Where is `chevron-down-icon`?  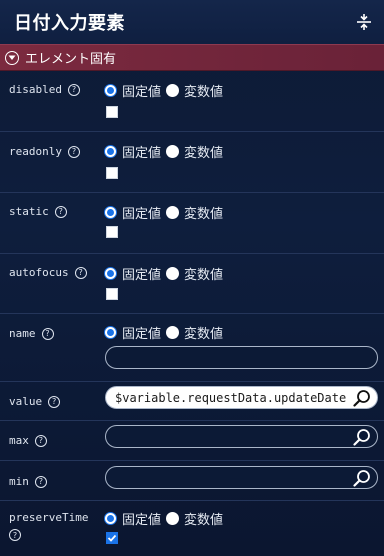
chevron-down-icon is located at coordinates (12, 57).